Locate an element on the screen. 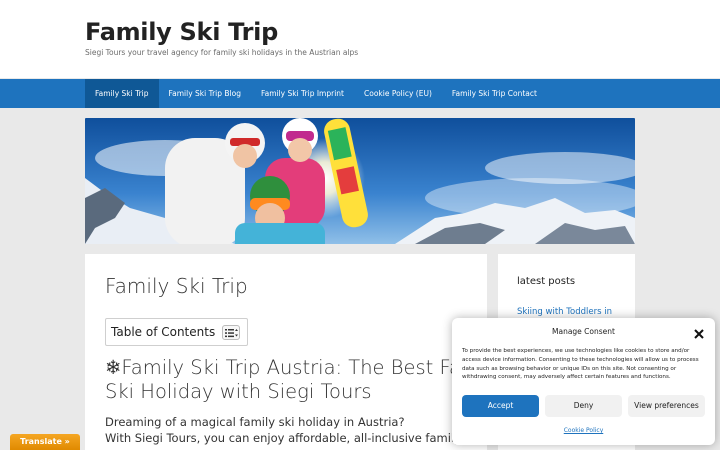 Image resolution: width=720 pixels, height=450 pixels. table-of-contents: Table of Contents is located at coordinates (176, 332).